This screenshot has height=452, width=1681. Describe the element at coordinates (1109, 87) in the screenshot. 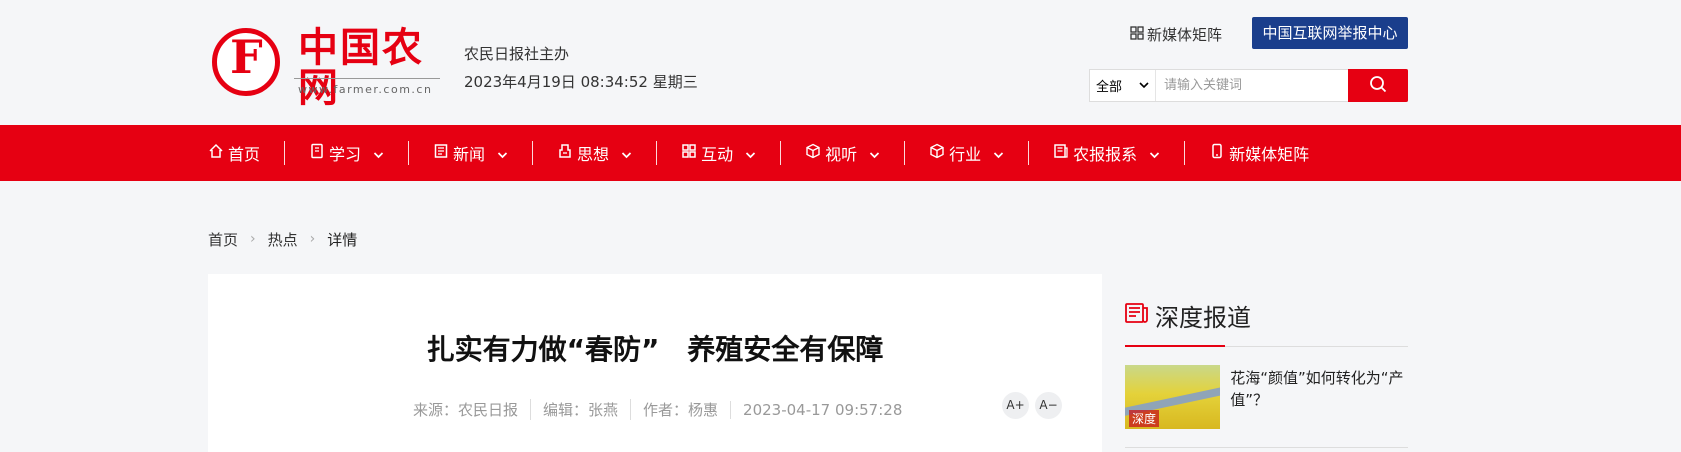

I see `search-scope-value: 全部` at that location.